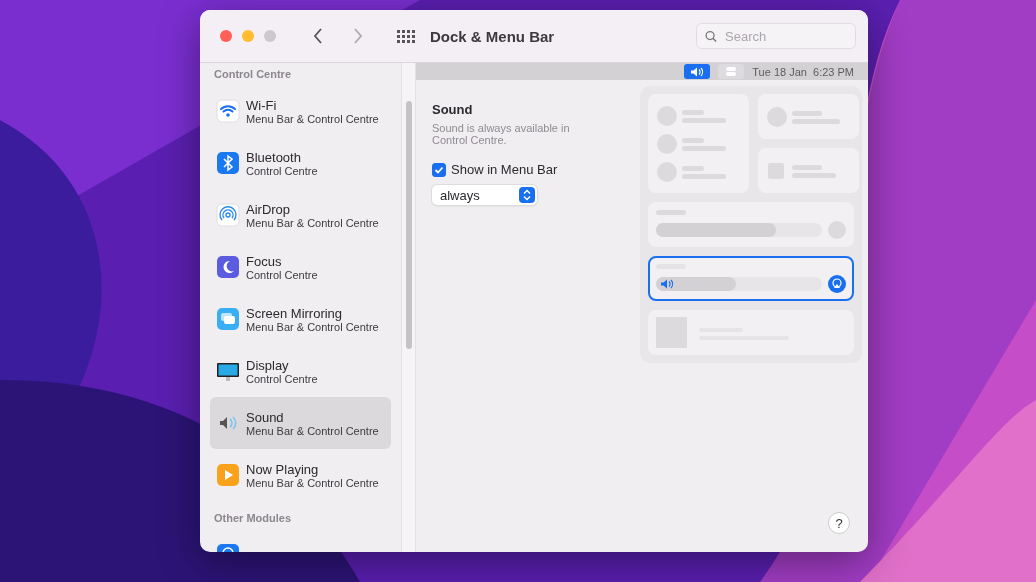 This screenshot has height=582, width=1036. What do you see at coordinates (268, 365) in the screenshot?
I see `item-label: Display` at bounding box center [268, 365].